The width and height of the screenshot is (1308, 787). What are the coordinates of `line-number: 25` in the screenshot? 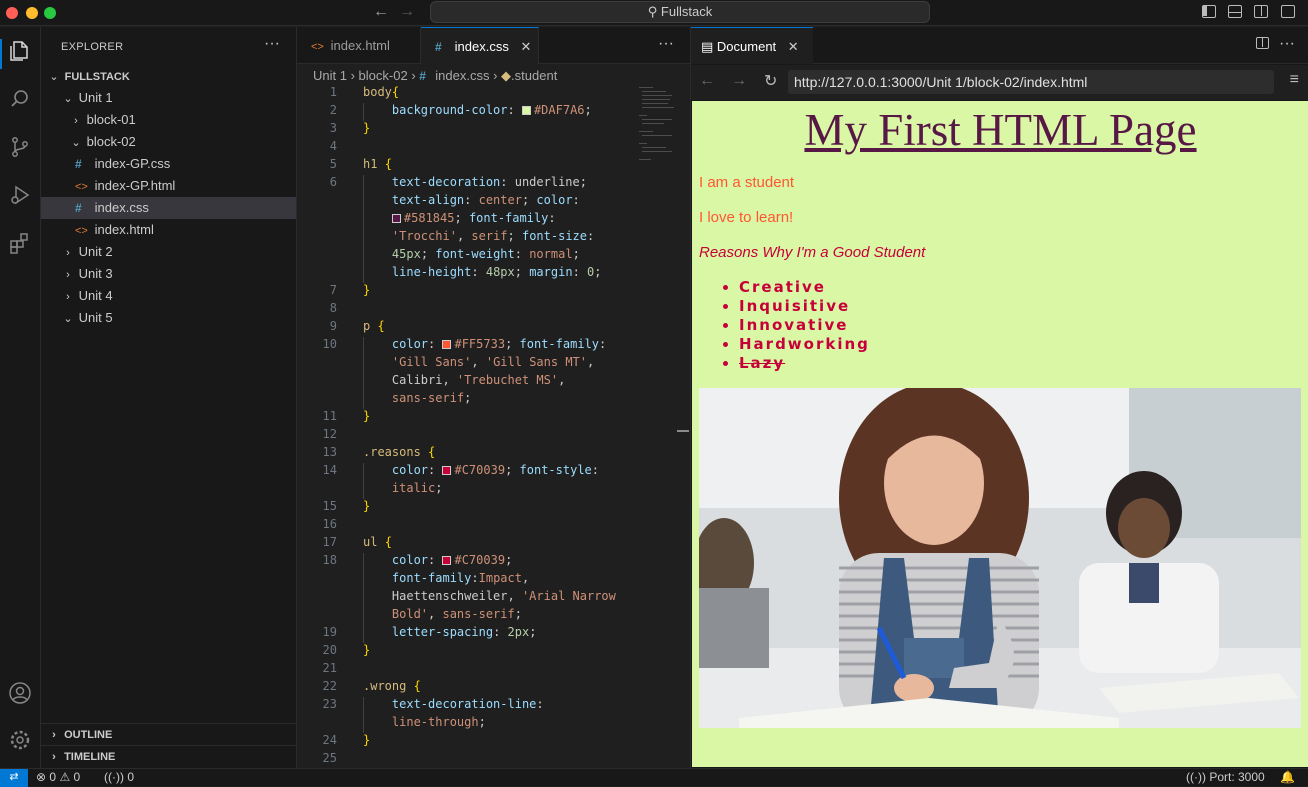 It's located at (329, 758).